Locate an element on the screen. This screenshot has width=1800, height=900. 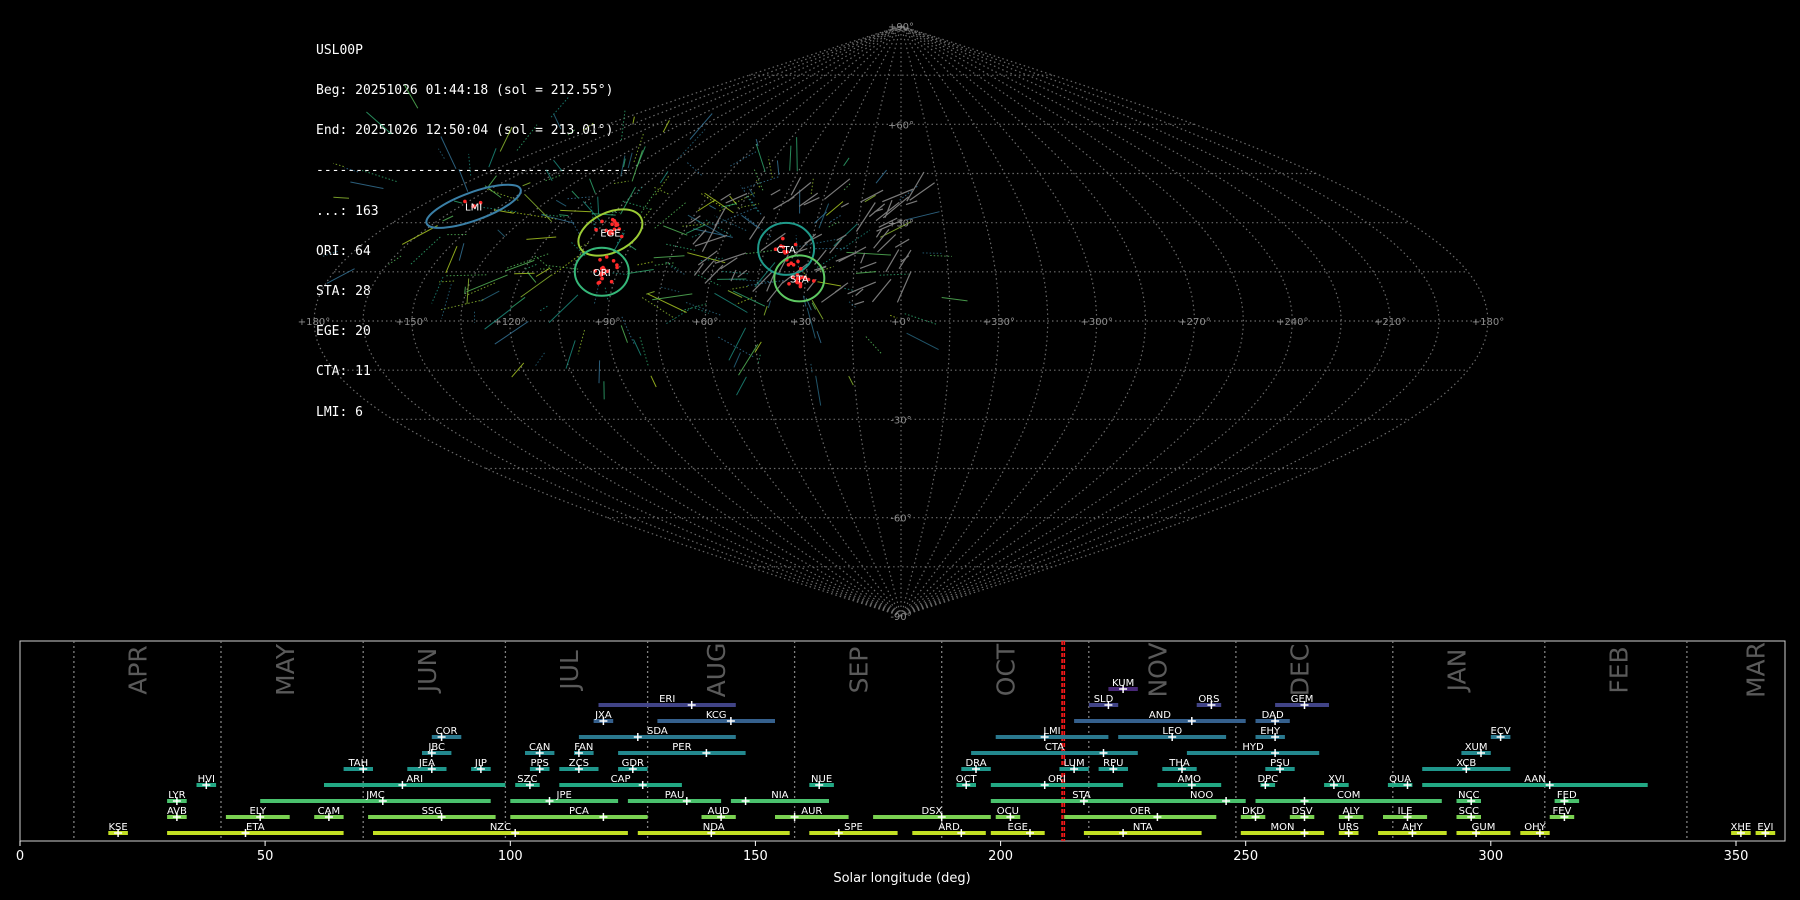
shower-dpc: DPC is located at coordinates (1267, 781).